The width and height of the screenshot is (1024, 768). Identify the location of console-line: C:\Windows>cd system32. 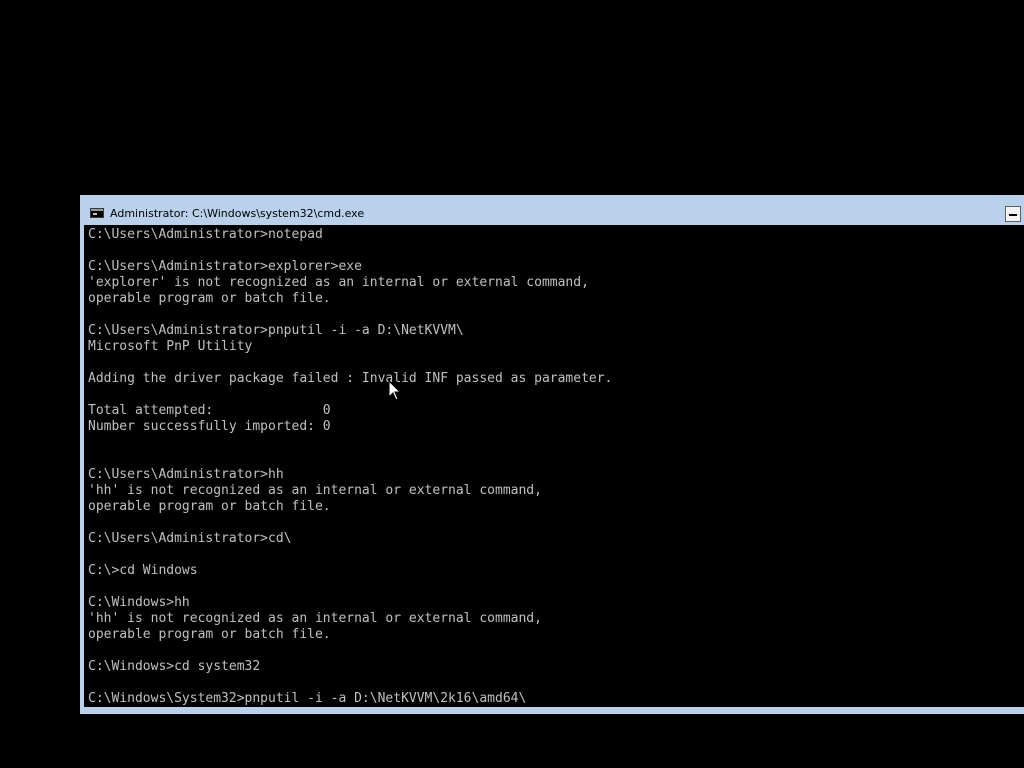
(174, 666).